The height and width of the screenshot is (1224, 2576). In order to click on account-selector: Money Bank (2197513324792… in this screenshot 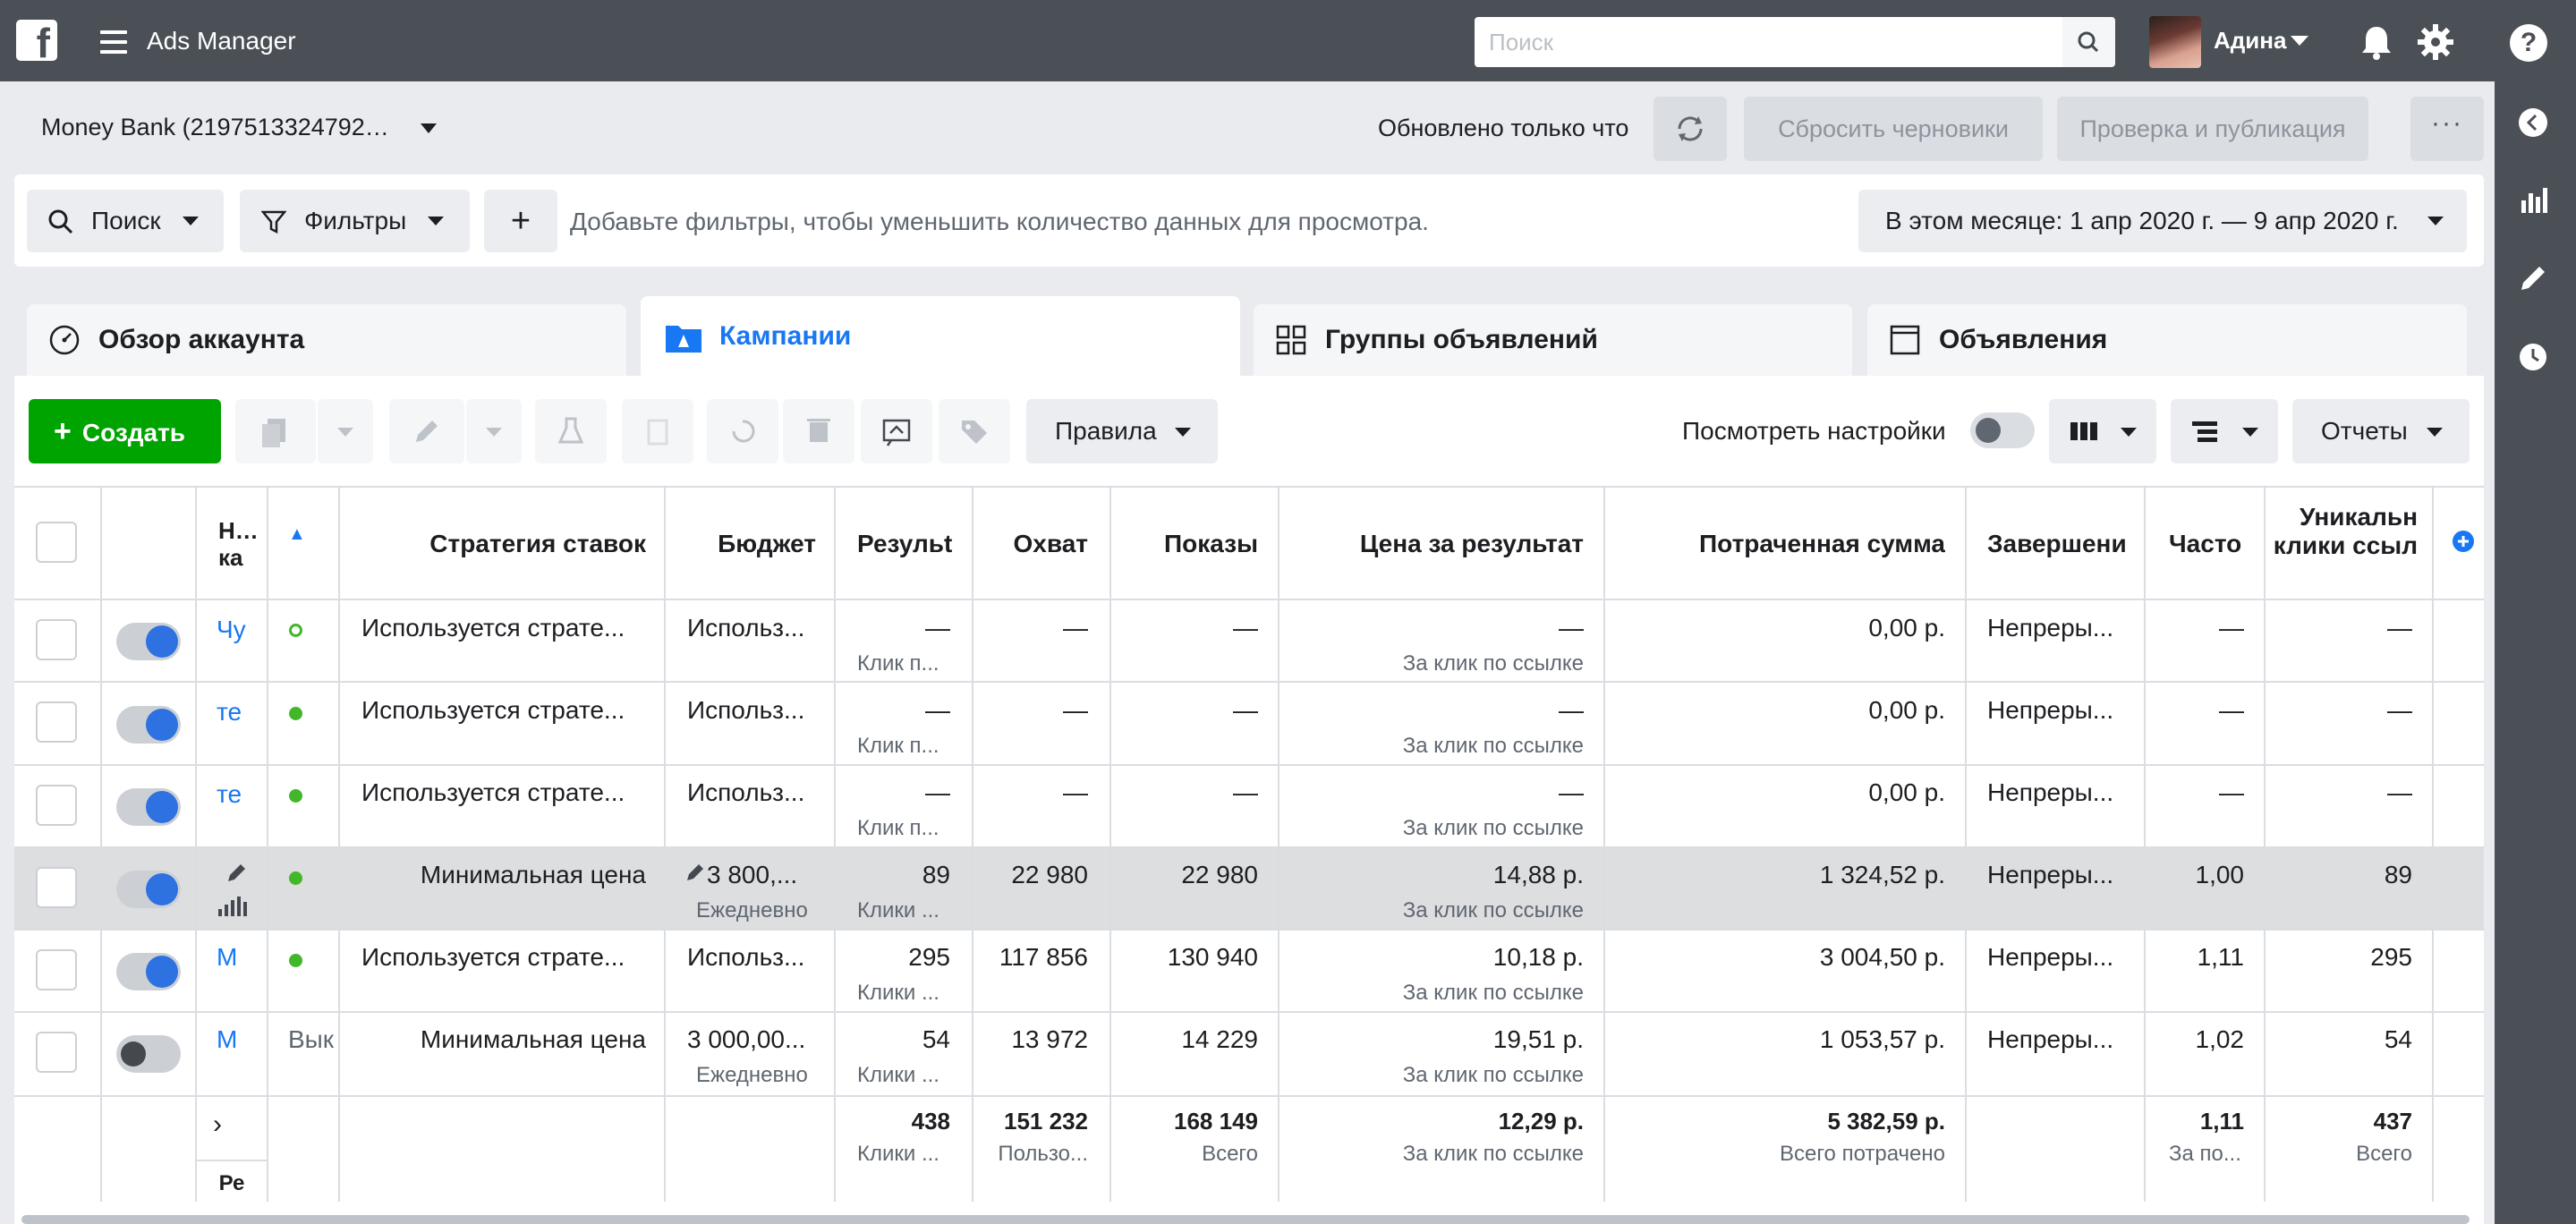, I will do `click(215, 127)`.